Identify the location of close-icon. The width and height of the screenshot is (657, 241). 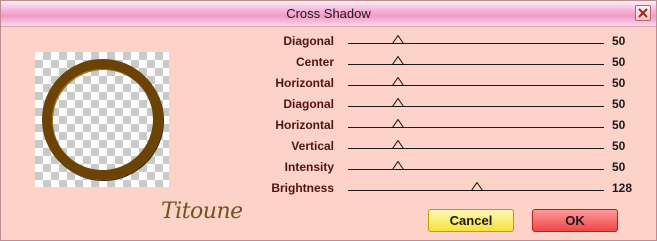
(643, 13).